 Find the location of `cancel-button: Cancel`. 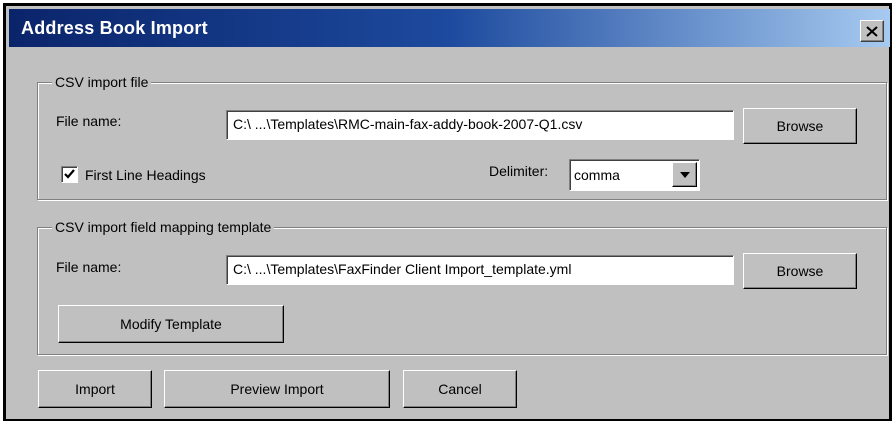

cancel-button: Cancel is located at coordinates (460, 389).